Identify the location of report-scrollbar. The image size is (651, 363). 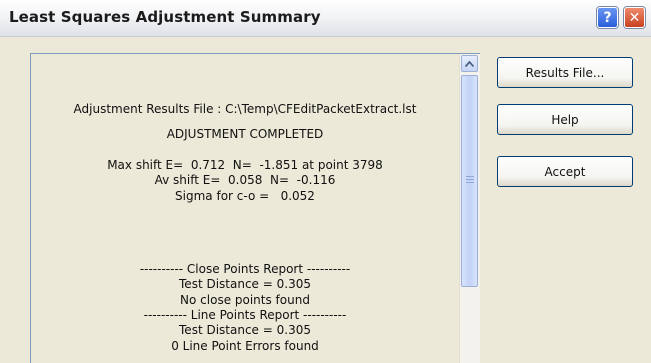
(469, 208).